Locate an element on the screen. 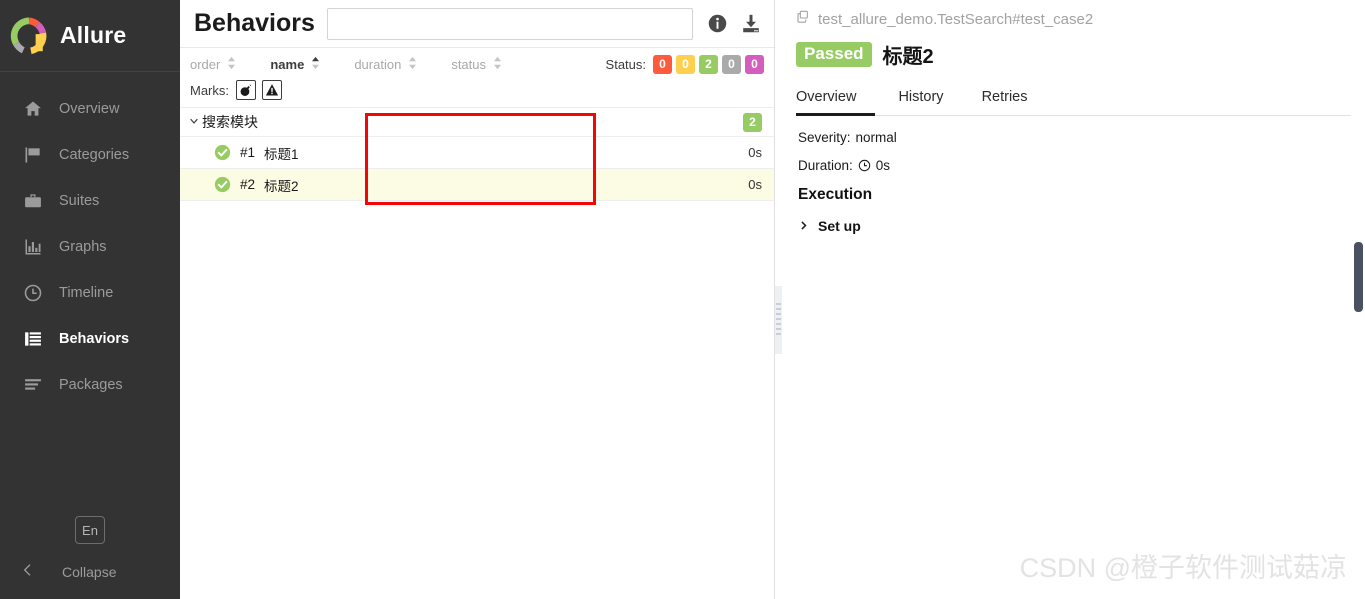  sidebar-item-behaviors: Behaviors is located at coordinates (93, 339).